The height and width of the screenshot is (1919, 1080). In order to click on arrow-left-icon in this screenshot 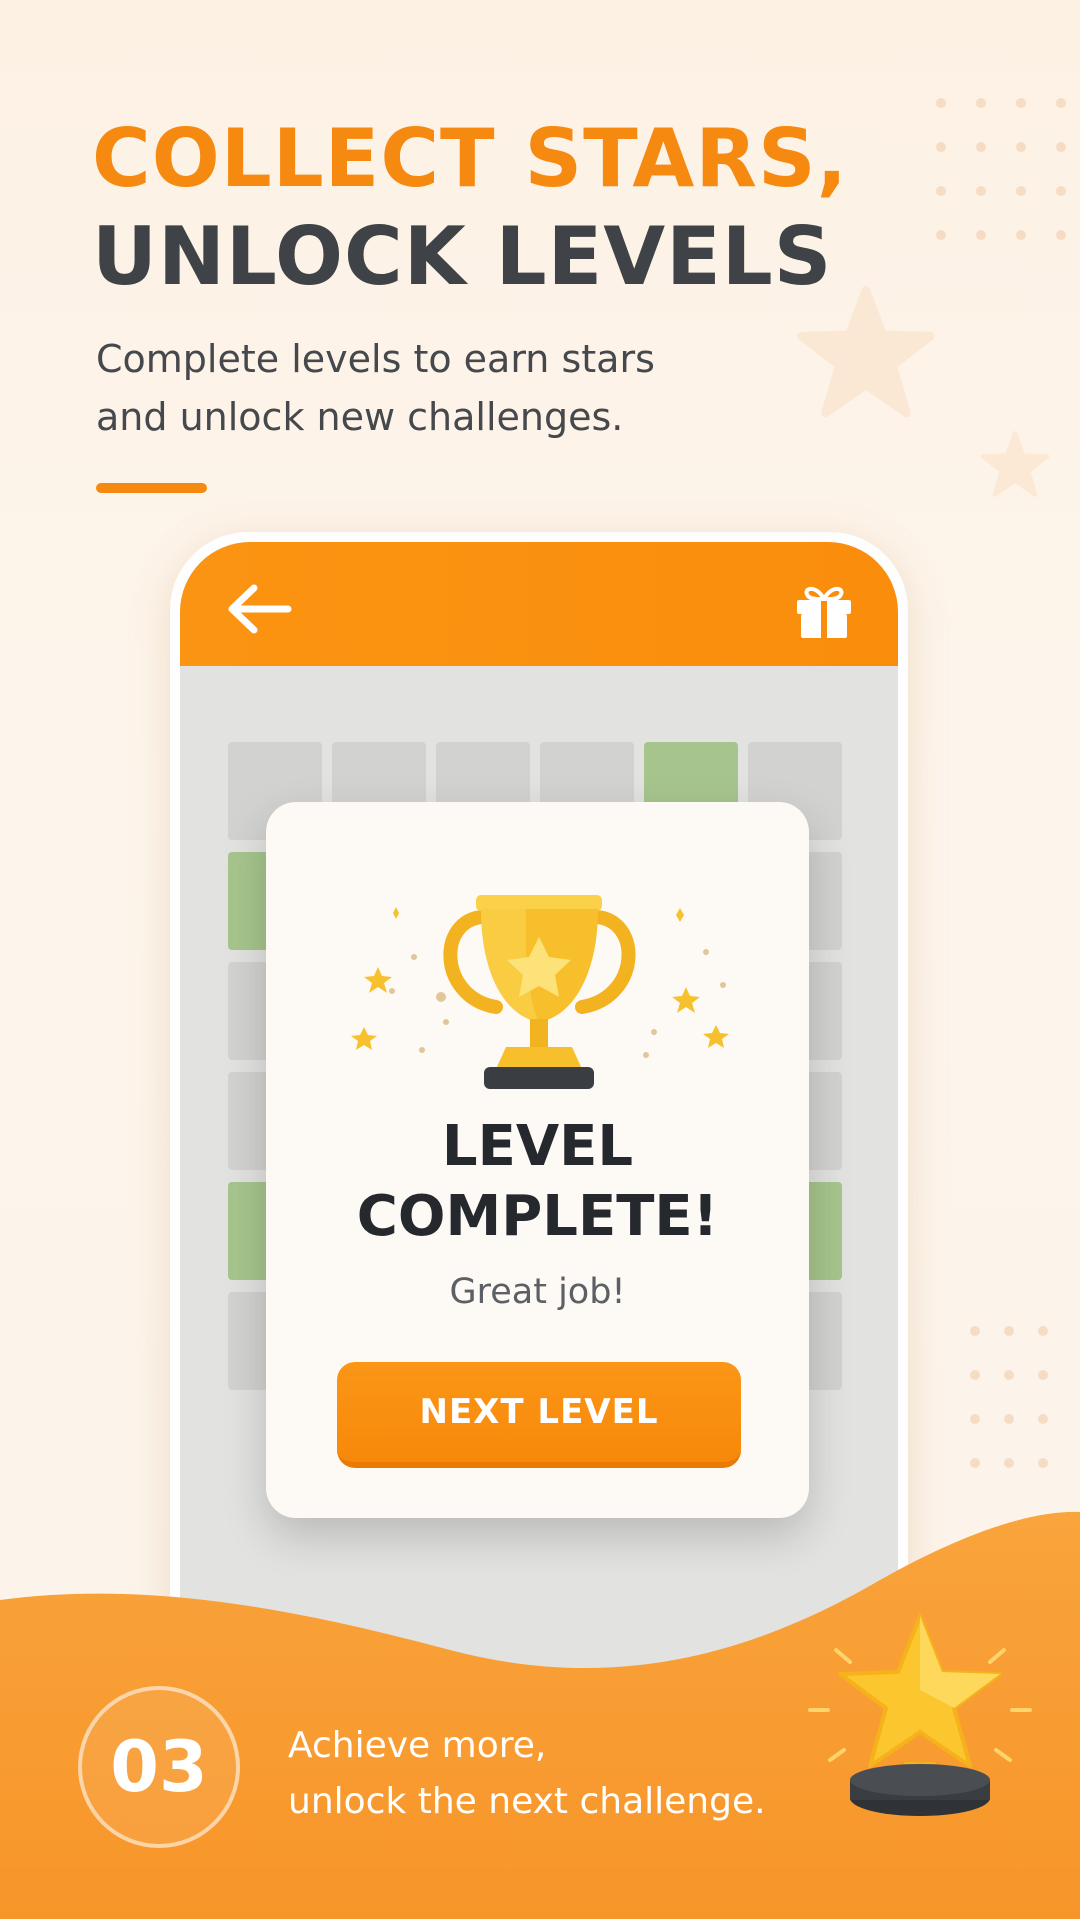, I will do `click(260, 609)`.